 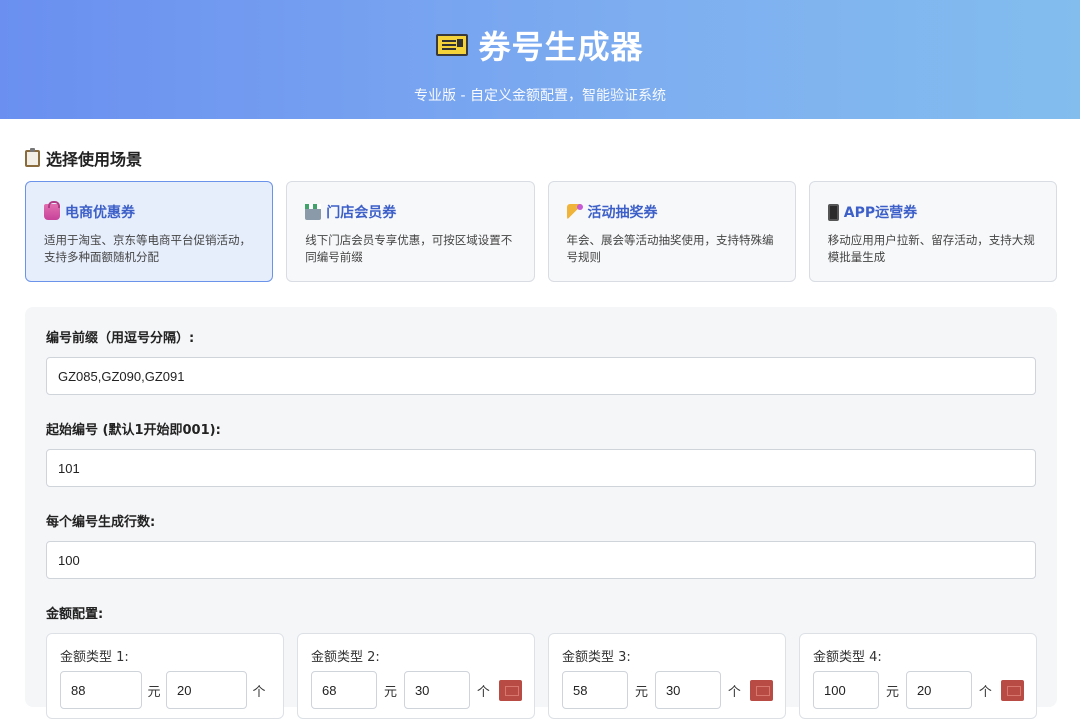 I want to click on amount-card: 金额类型 3: 元 个, so click(x=667, y=676).